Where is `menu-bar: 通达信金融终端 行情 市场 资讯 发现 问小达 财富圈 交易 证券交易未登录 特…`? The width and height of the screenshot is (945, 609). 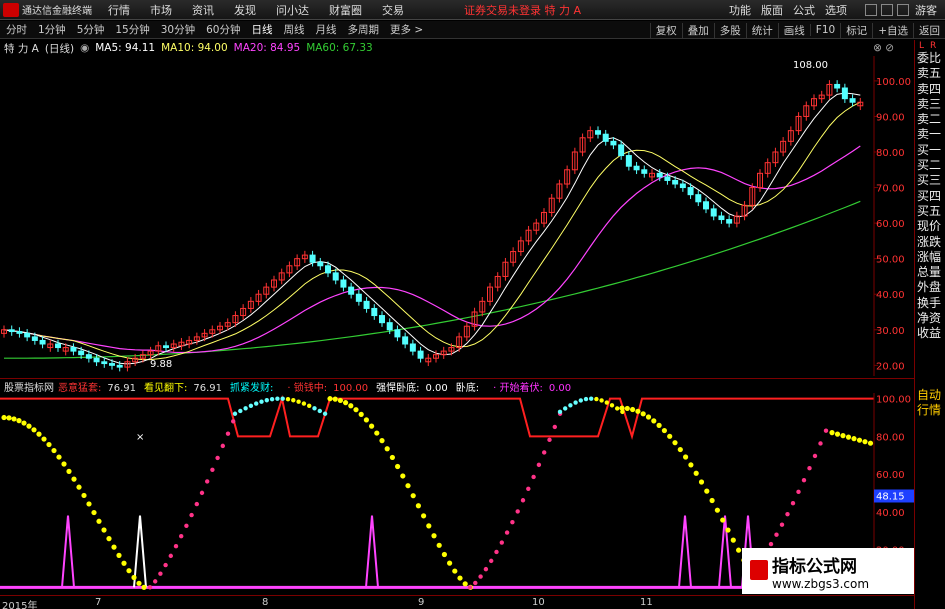 menu-bar: 通达信金融终端 行情 市场 资讯 发现 问小达 财富圈 交易 证券交易未登录 特… is located at coordinates (472, 10).